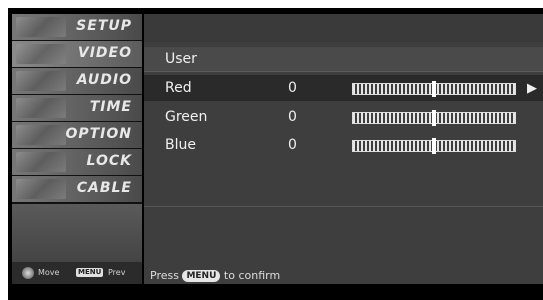 The image size is (543, 300). What do you see at coordinates (104, 80) in the screenshot?
I see `menu-item-label: AUDIO` at bounding box center [104, 80].